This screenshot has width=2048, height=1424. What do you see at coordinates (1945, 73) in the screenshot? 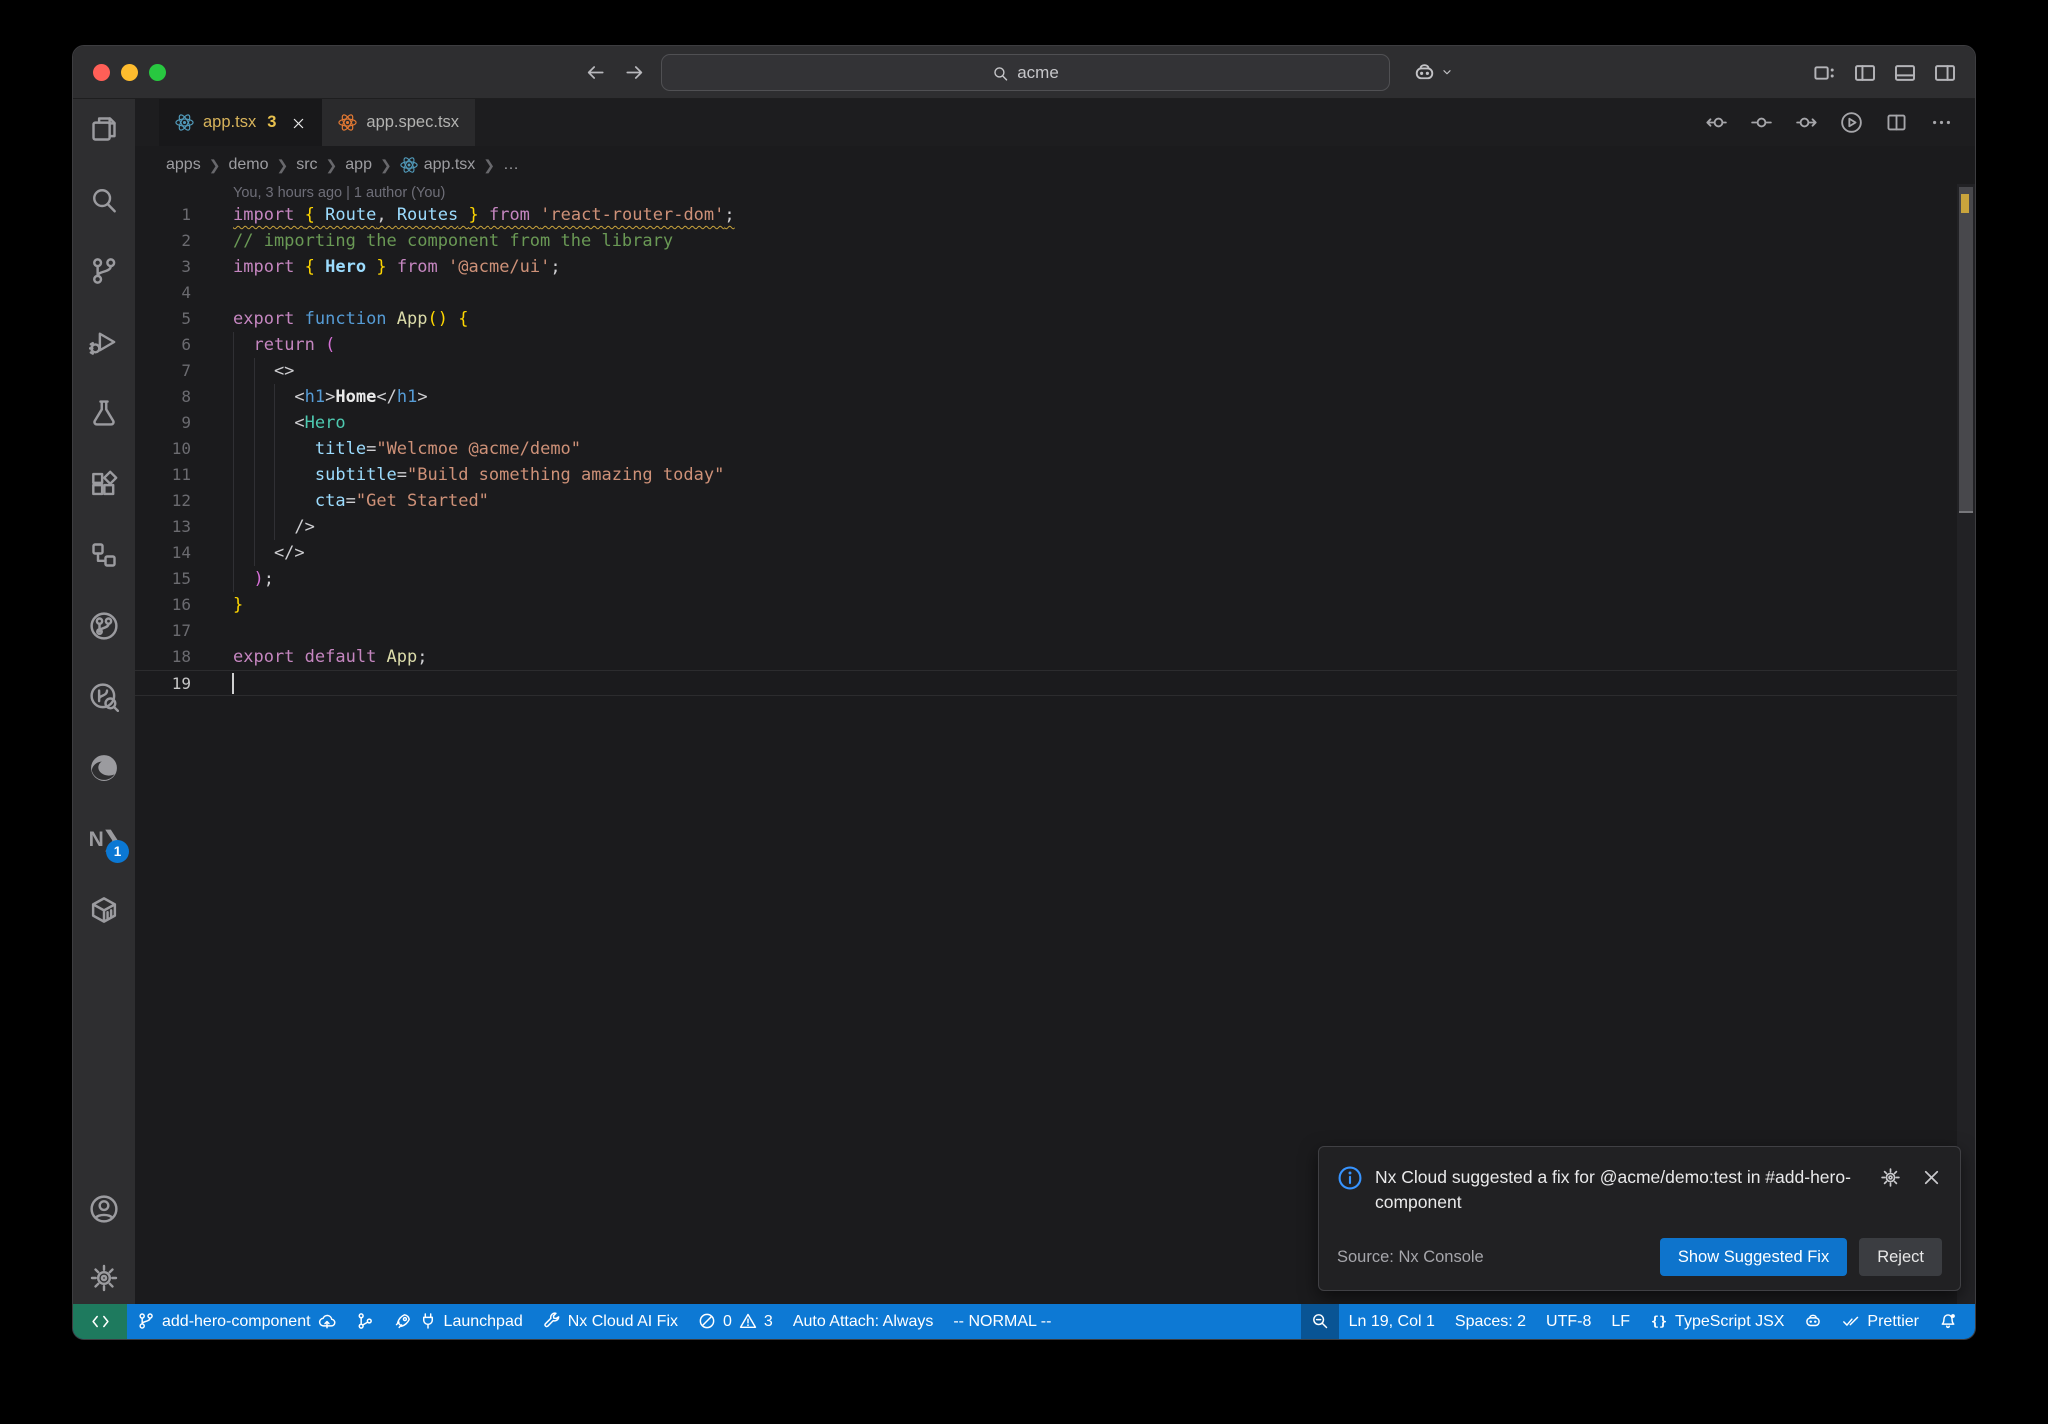
I see `toggle-secondary-sidebar-icon` at bounding box center [1945, 73].